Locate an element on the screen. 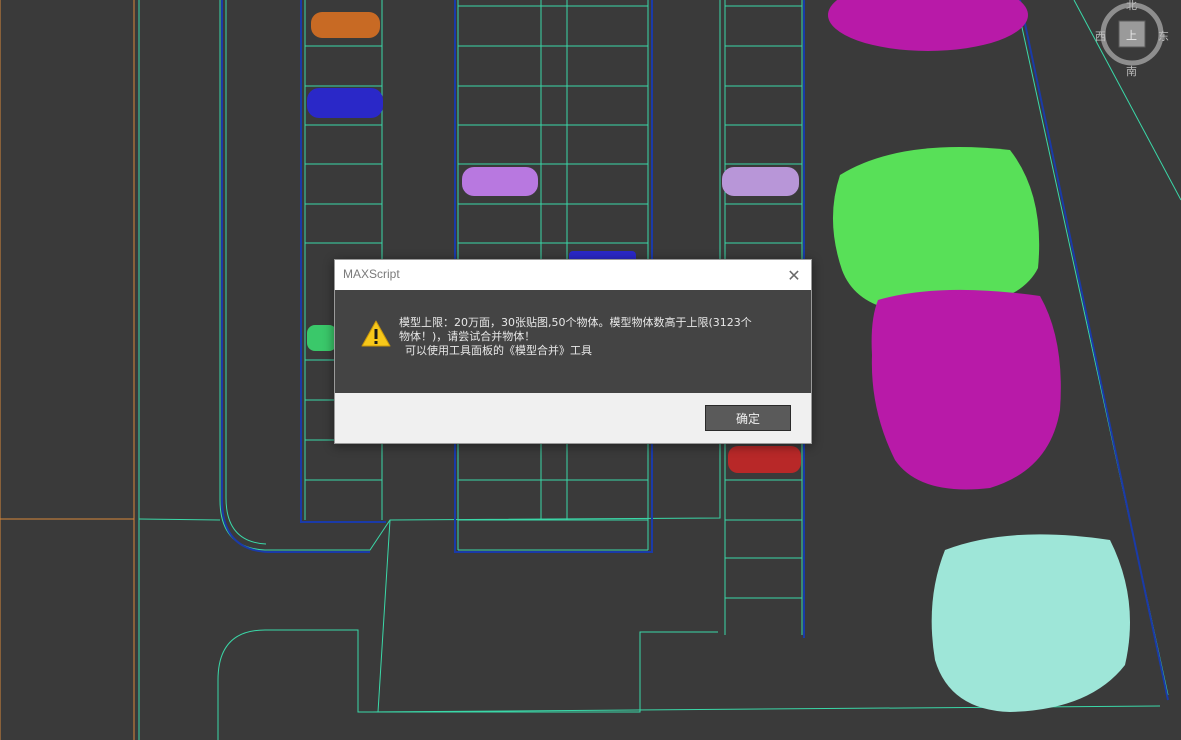 This screenshot has height=740, width=1181. viewcube-east-label: 东 is located at coordinates (1163, 36).